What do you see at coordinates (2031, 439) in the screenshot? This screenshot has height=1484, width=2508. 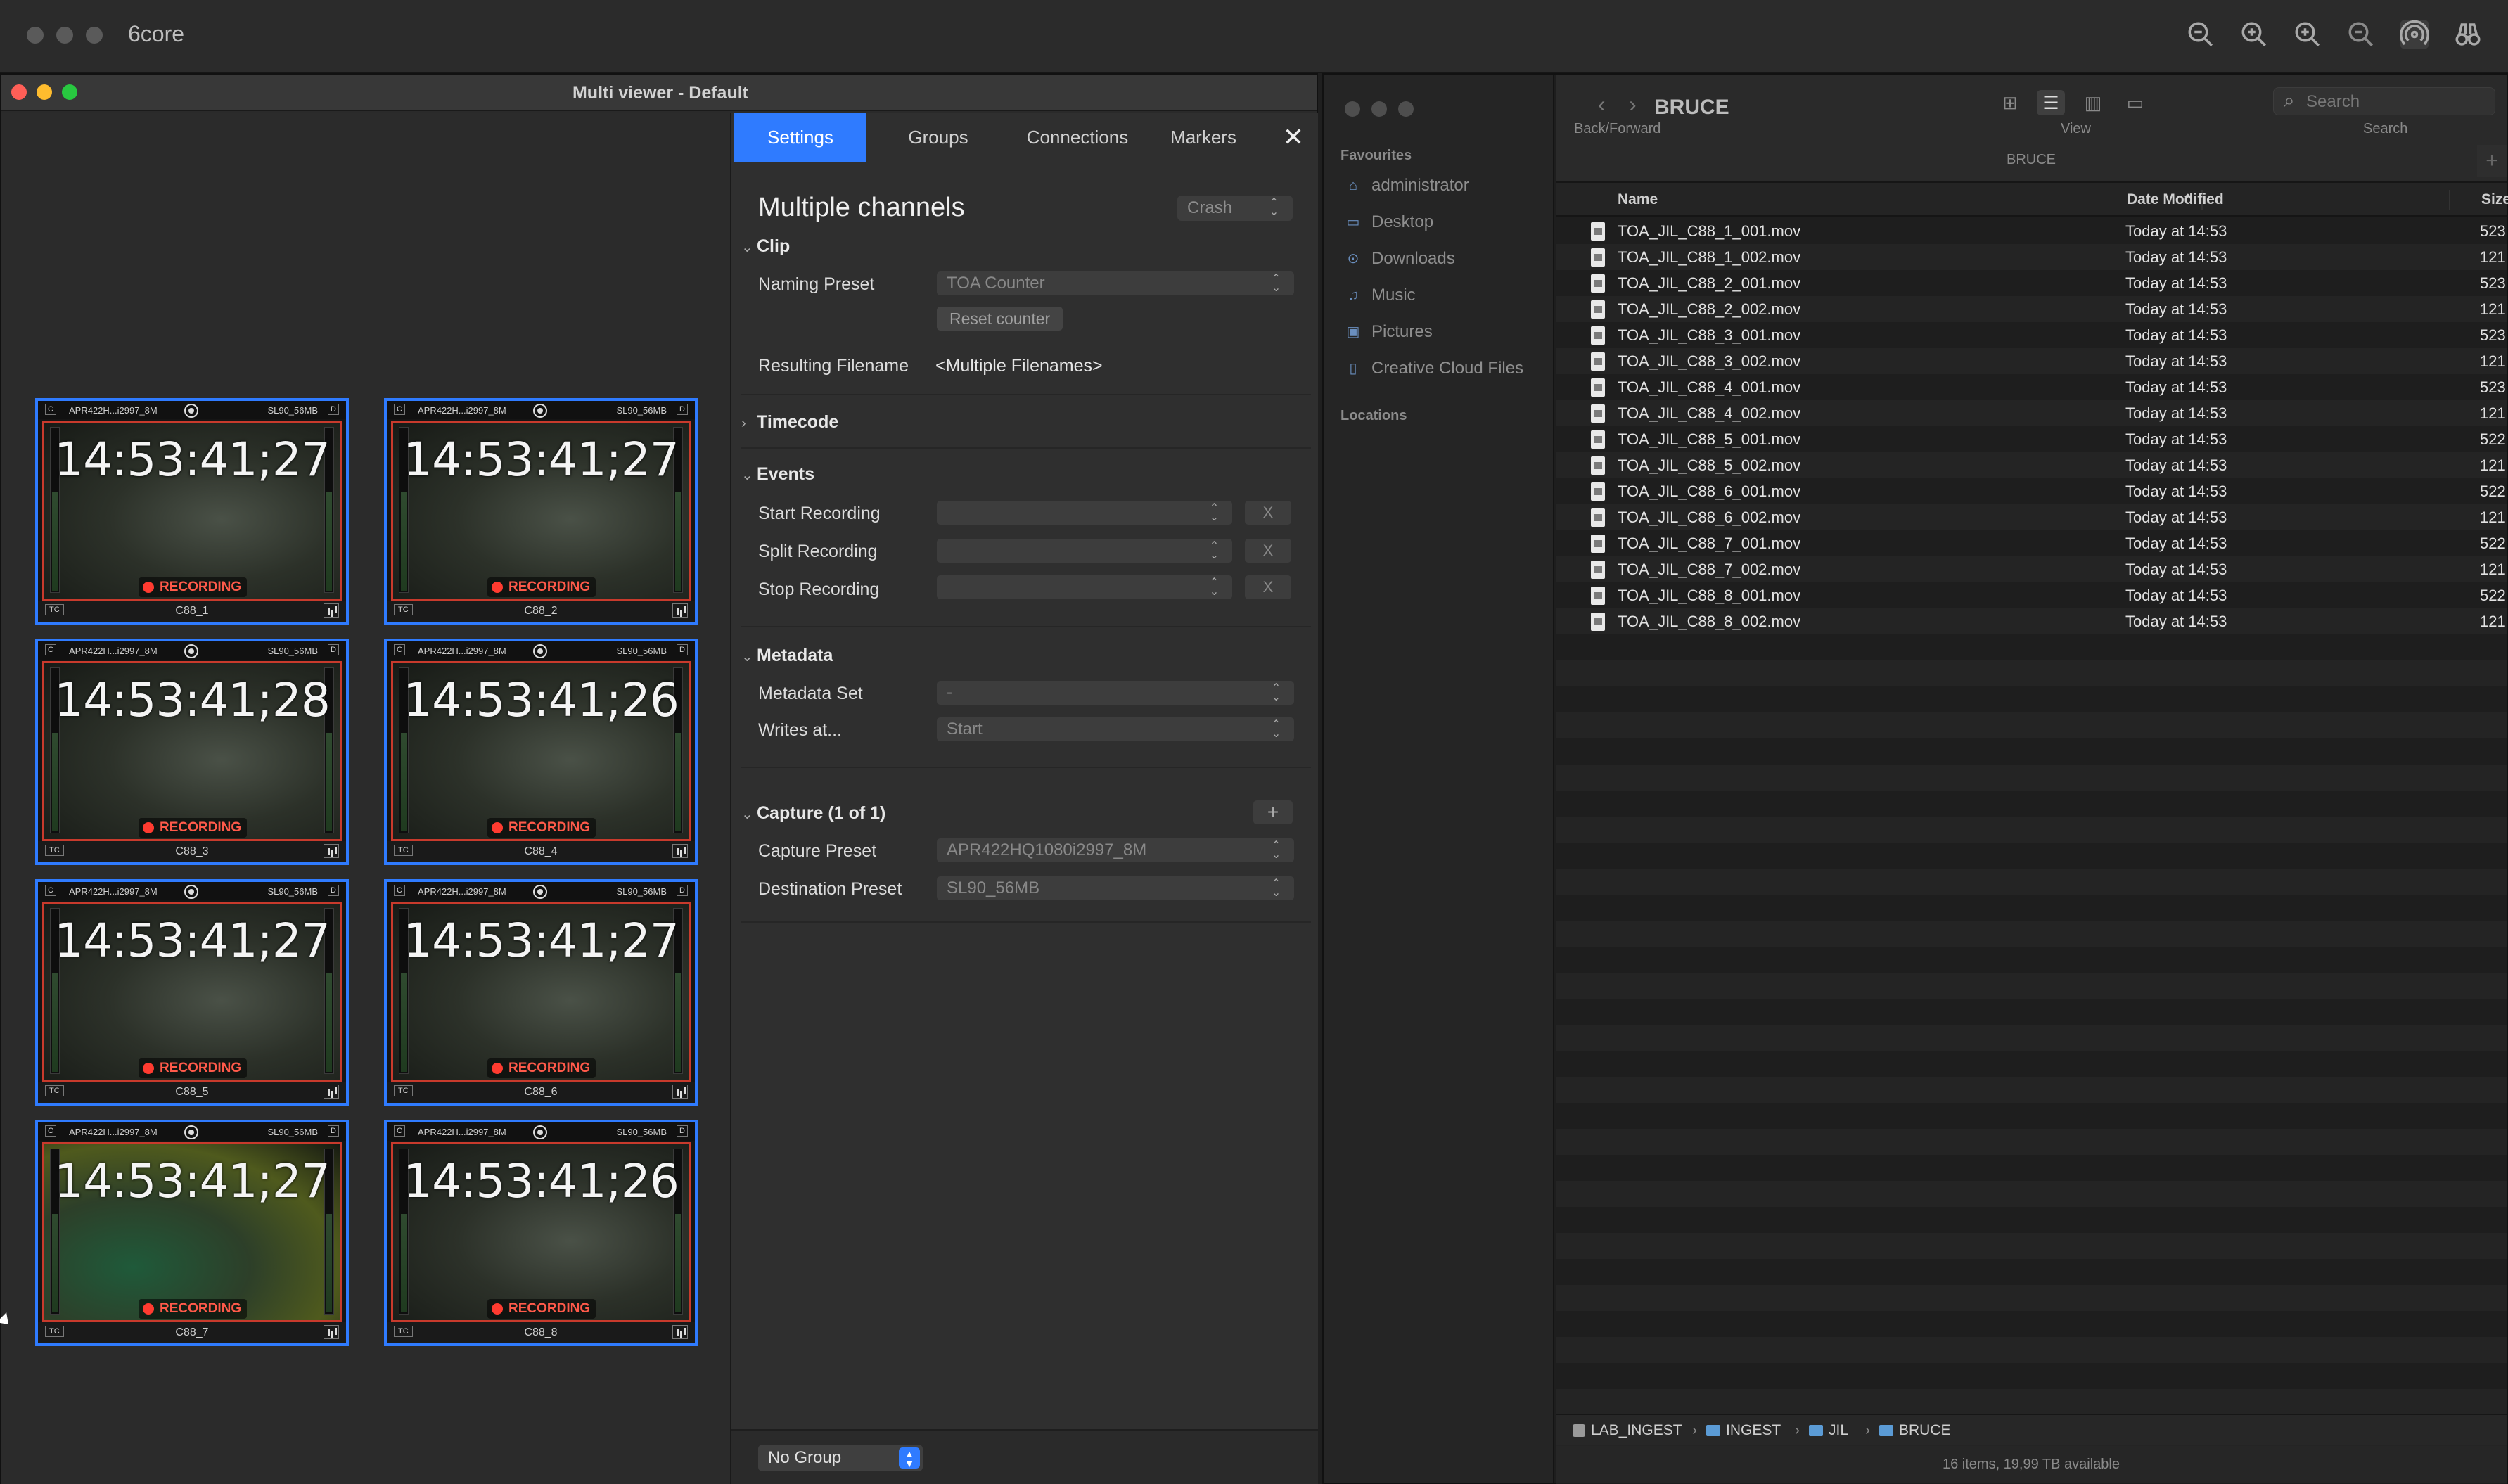 I see `file-row: TOA_JIL_C88_5_001.mov Today at 14:53 522` at bounding box center [2031, 439].